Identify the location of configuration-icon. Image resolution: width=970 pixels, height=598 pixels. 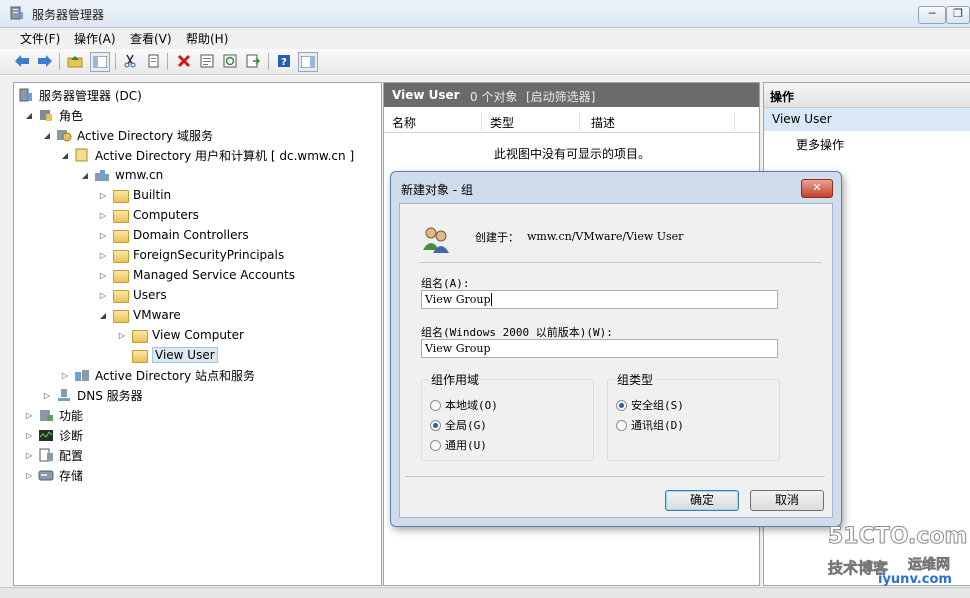
(46, 455).